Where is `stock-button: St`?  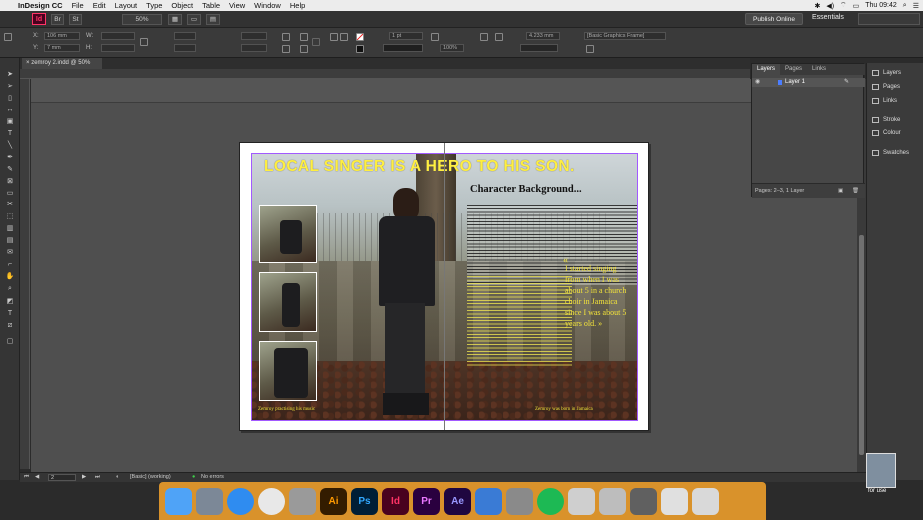
stock-button: St is located at coordinates (75, 19).